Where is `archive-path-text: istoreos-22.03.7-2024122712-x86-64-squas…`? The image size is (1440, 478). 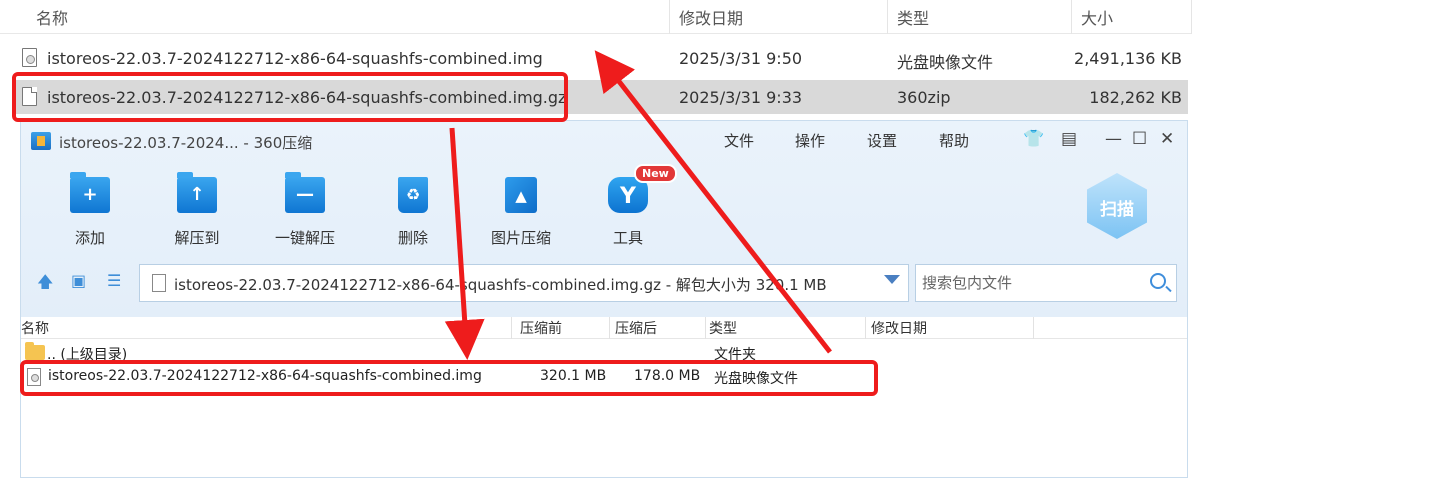
archive-path-text: istoreos-22.03.7-2024122712-x86-64-squas… is located at coordinates (500, 285).